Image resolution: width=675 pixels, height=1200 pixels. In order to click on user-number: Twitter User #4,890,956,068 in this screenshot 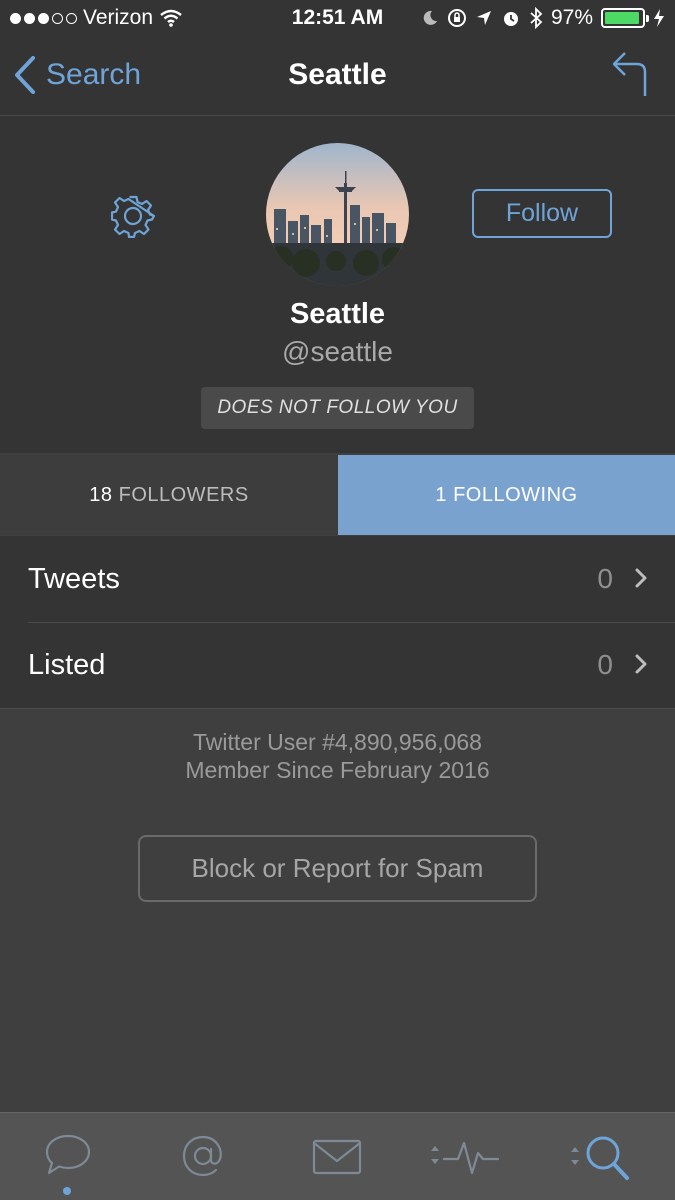, I will do `click(337, 742)`.